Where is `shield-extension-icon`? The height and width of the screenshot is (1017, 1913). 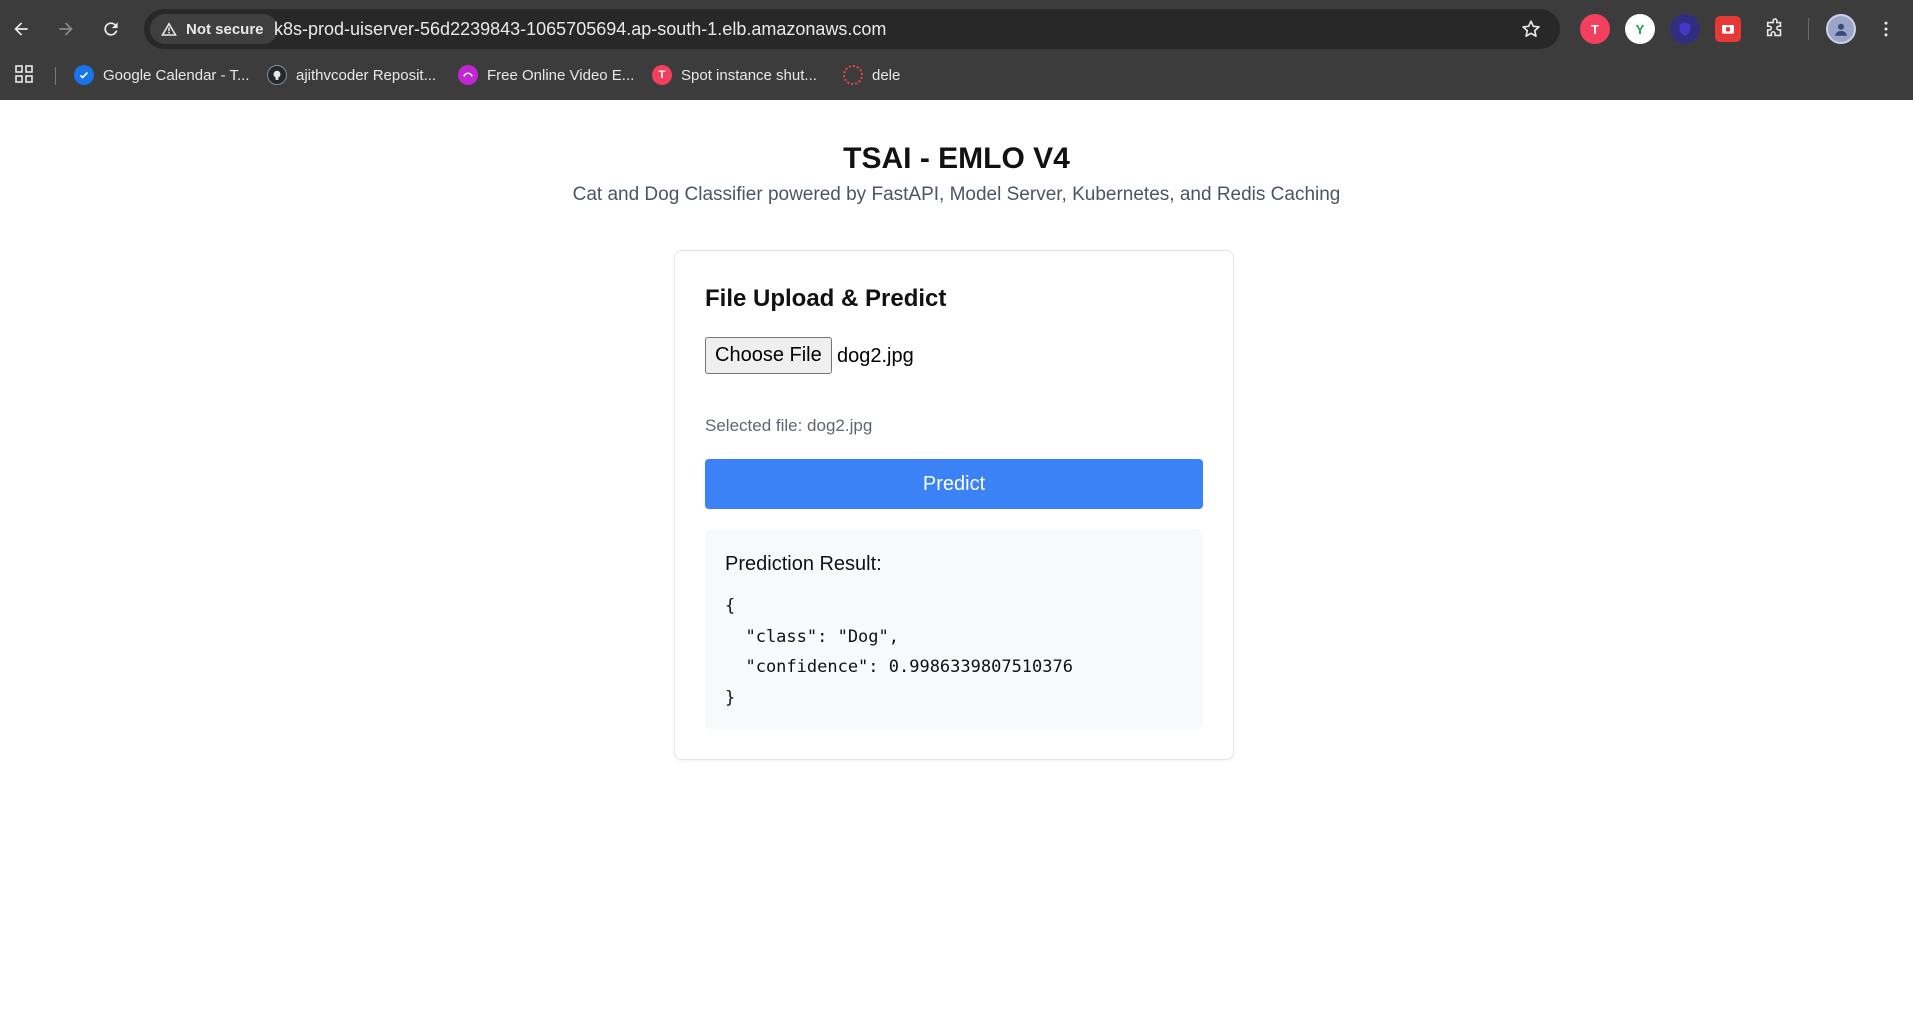 shield-extension-icon is located at coordinates (1685, 29).